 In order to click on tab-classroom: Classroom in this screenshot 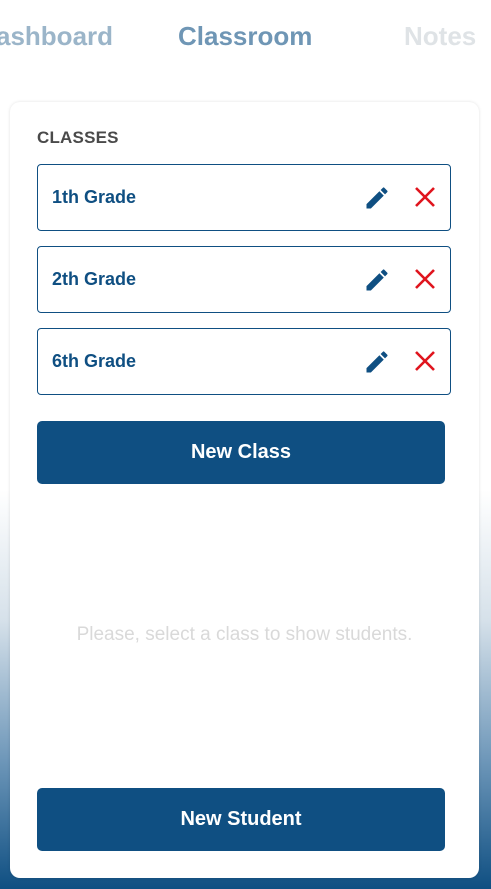, I will do `click(245, 36)`.